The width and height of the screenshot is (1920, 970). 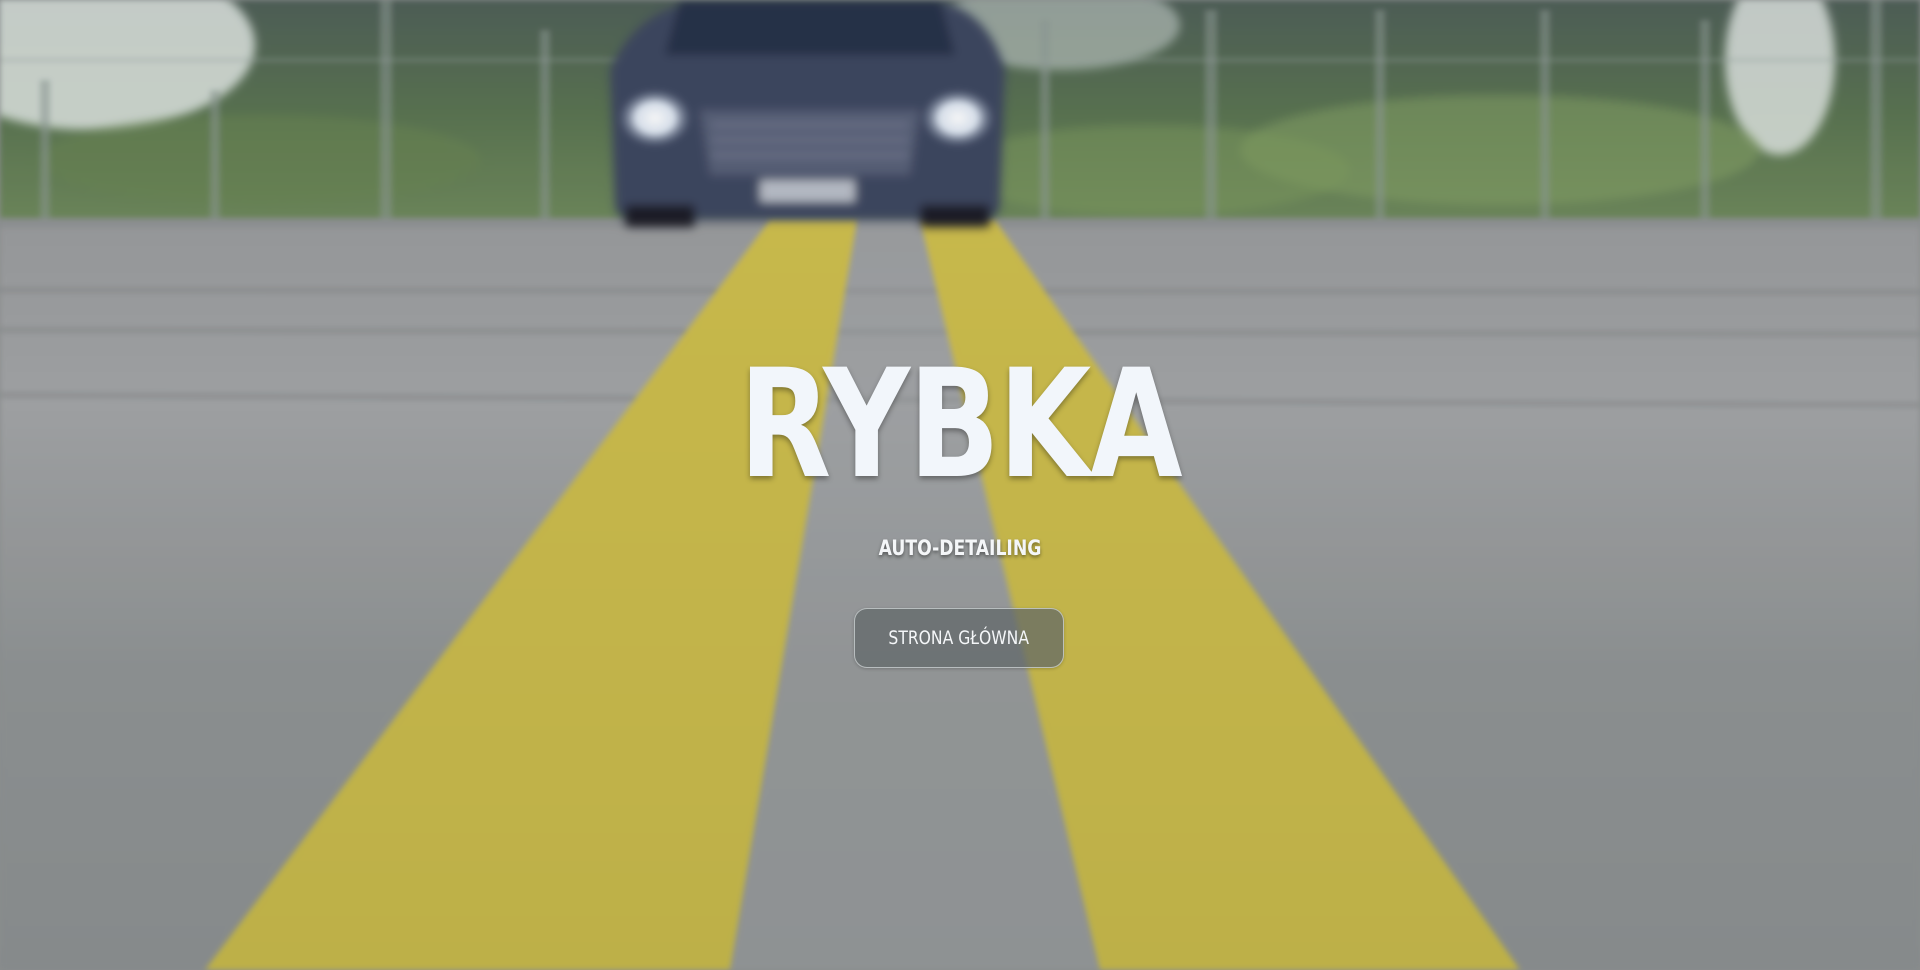 What do you see at coordinates (960, 548) in the screenshot?
I see `brand-subtitle: AUTO-DETAILING` at bounding box center [960, 548].